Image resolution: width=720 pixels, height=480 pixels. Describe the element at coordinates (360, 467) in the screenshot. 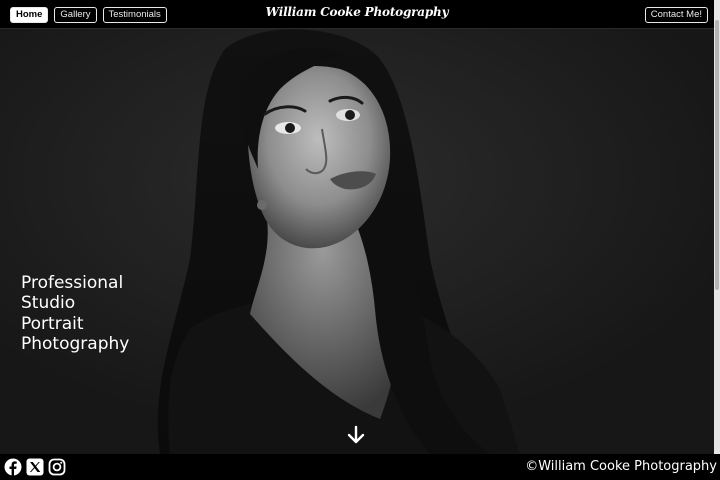

I see `footer: ©William Cooke Photography` at that location.